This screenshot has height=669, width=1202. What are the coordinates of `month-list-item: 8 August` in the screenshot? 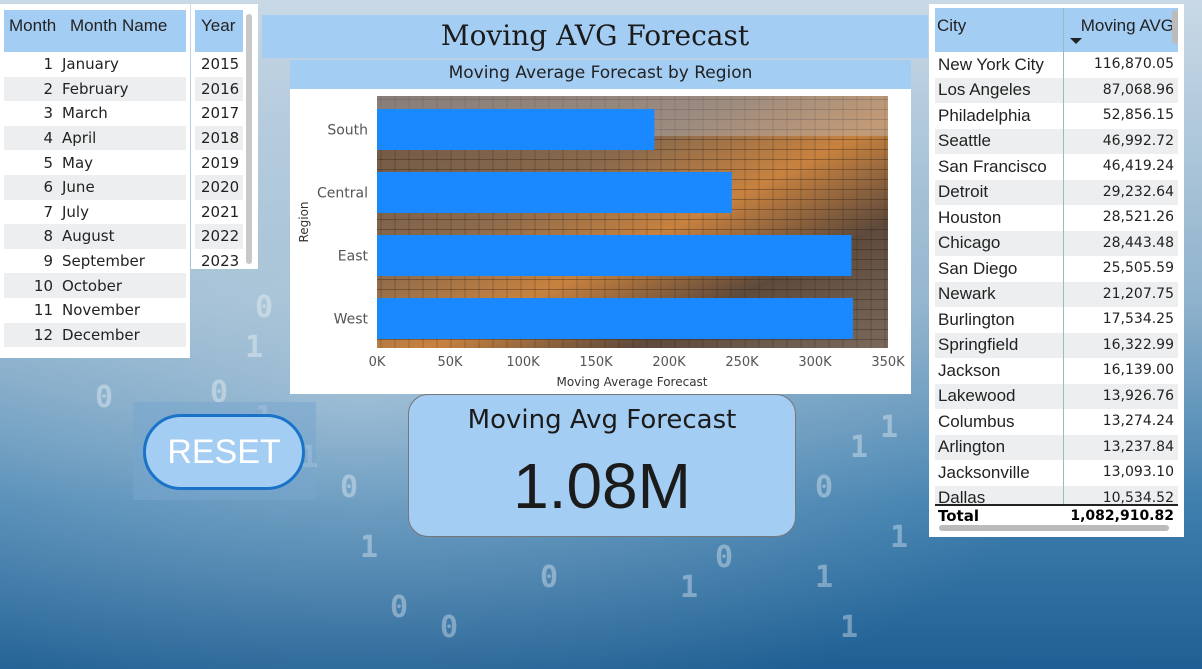 It's located at (95, 236).